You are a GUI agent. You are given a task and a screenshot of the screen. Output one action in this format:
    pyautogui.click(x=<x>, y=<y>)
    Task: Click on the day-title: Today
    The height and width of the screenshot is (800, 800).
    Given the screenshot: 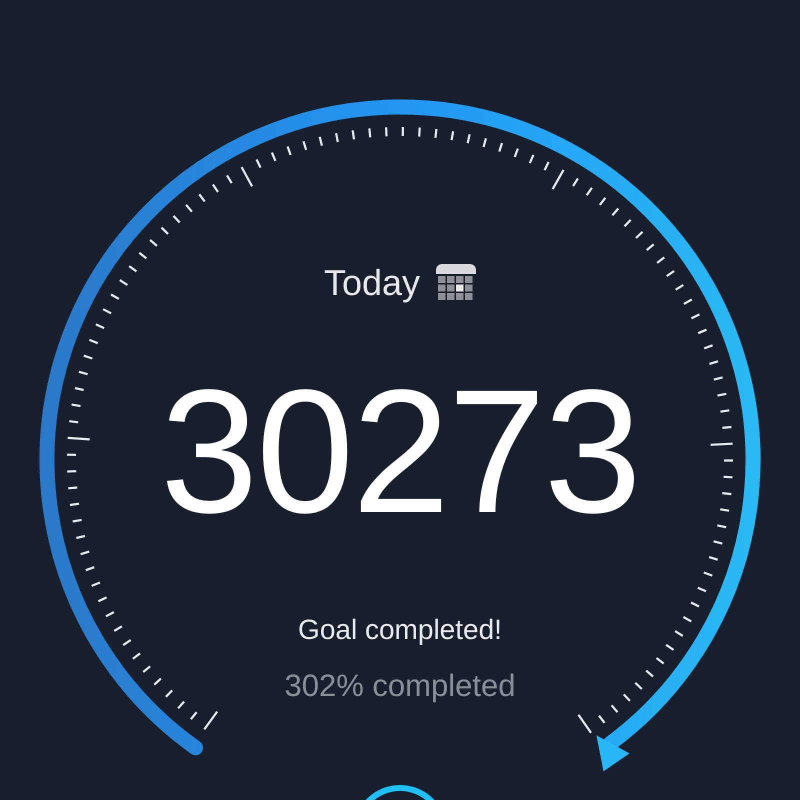 What is the action you would take?
    pyautogui.click(x=372, y=283)
    